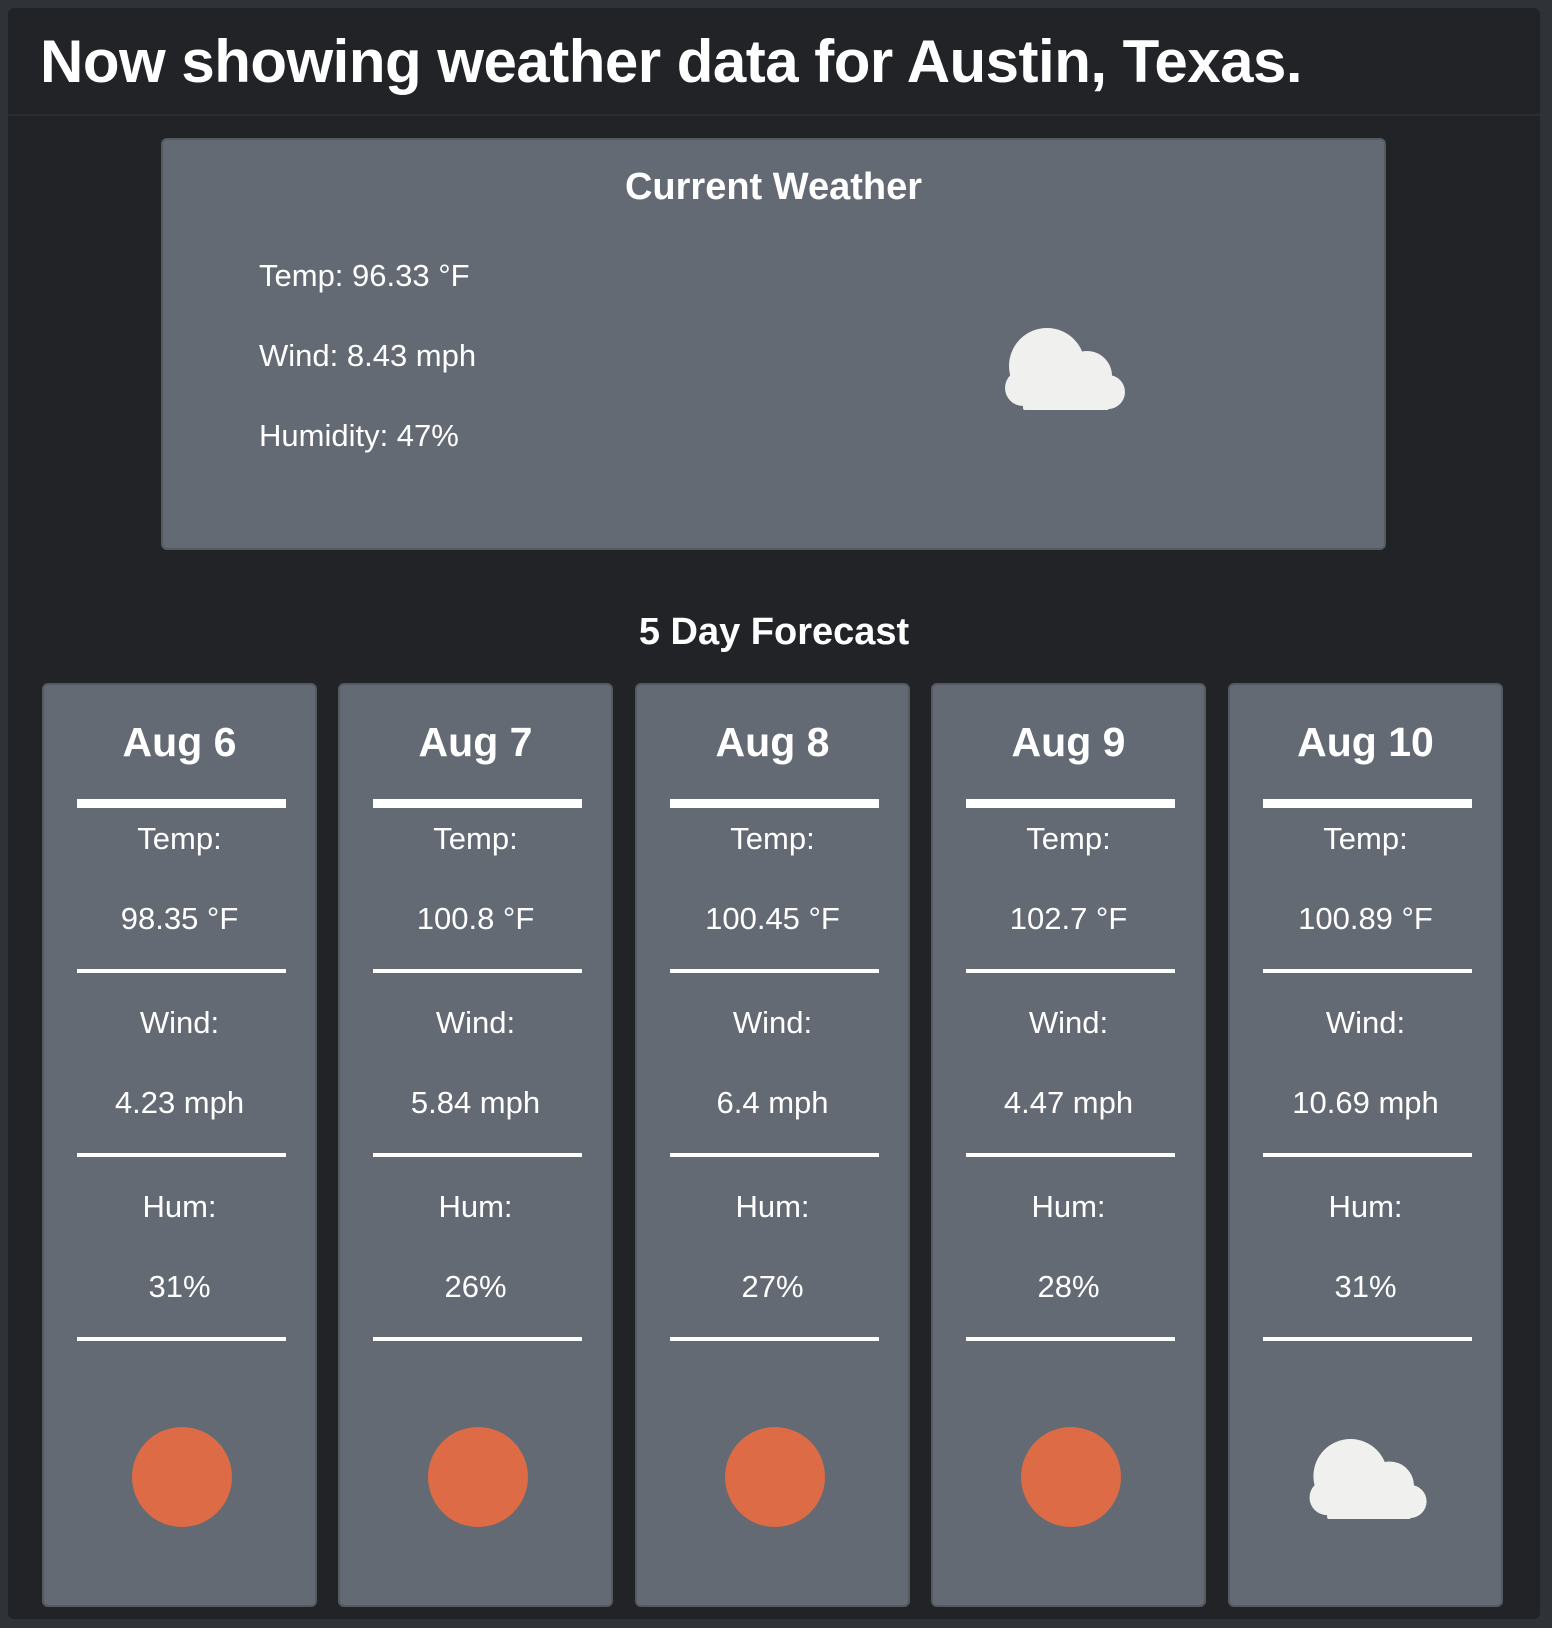  I want to click on temp-value: 98.35 °F, so click(179, 918).